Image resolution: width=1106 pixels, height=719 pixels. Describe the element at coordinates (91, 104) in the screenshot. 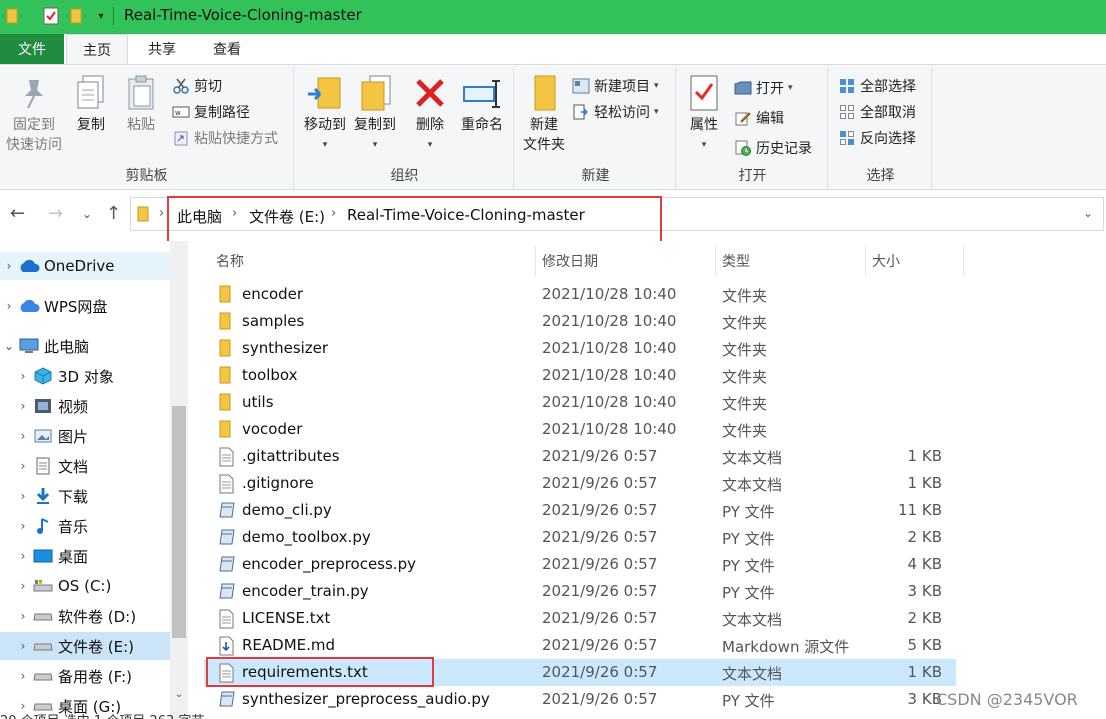

I see `copy-button: 复制` at that location.